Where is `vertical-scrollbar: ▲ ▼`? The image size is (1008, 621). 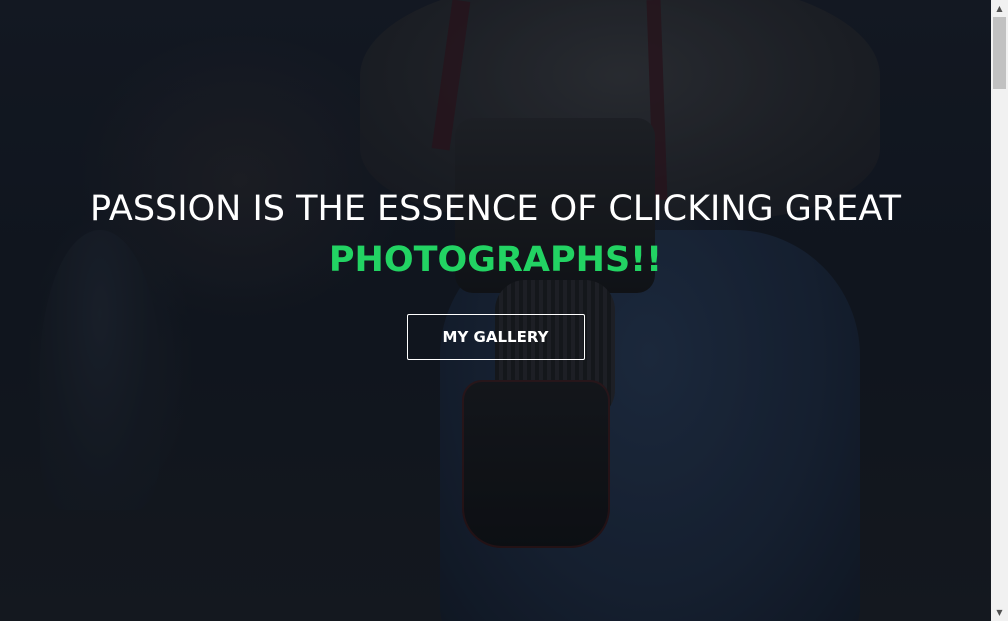 vertical-scrollbar: ▲ ▼ is located at coordinates (999, 310).